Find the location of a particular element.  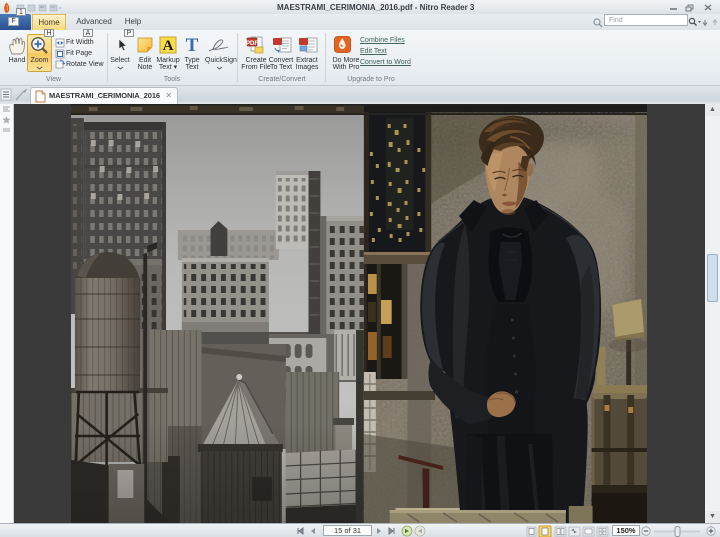

svg-text: T is located at coordinates (192, 44).